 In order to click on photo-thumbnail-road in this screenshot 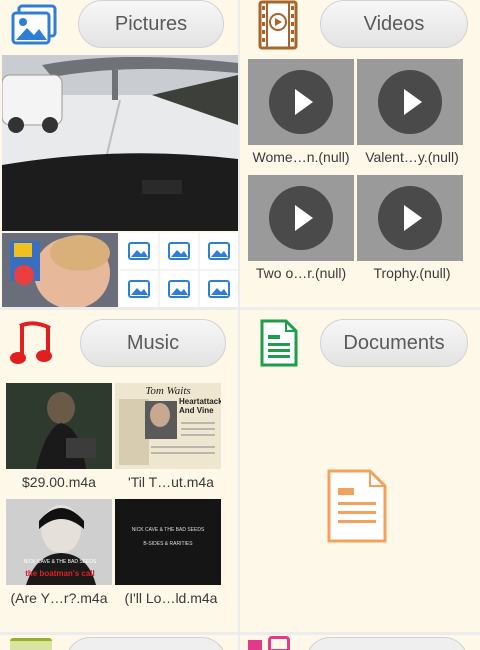, I will do `click(120, 143)`.